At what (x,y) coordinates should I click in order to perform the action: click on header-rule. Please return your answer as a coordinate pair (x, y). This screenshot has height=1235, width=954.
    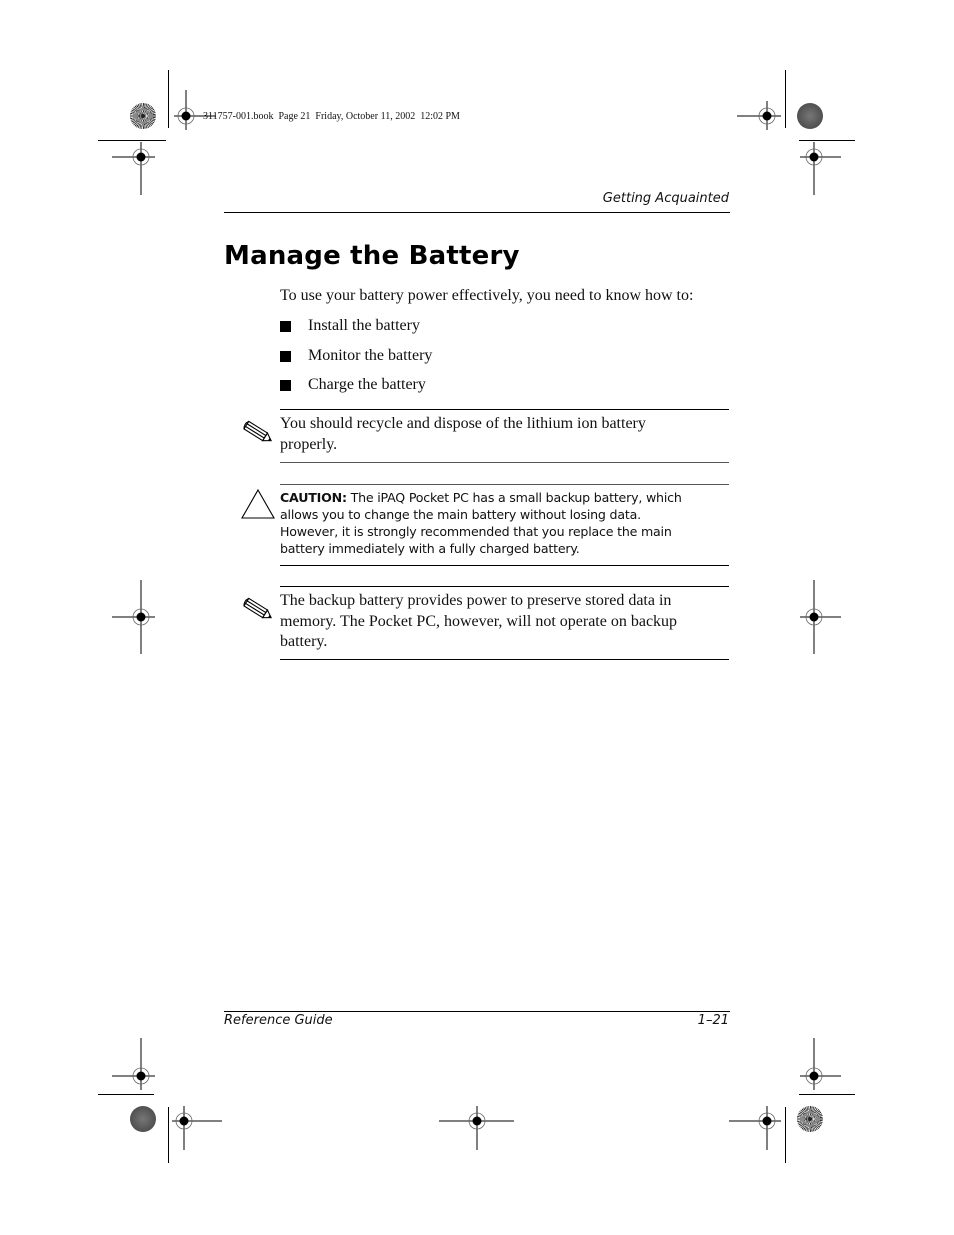
    Looking at the image, I should click on (477, 212).